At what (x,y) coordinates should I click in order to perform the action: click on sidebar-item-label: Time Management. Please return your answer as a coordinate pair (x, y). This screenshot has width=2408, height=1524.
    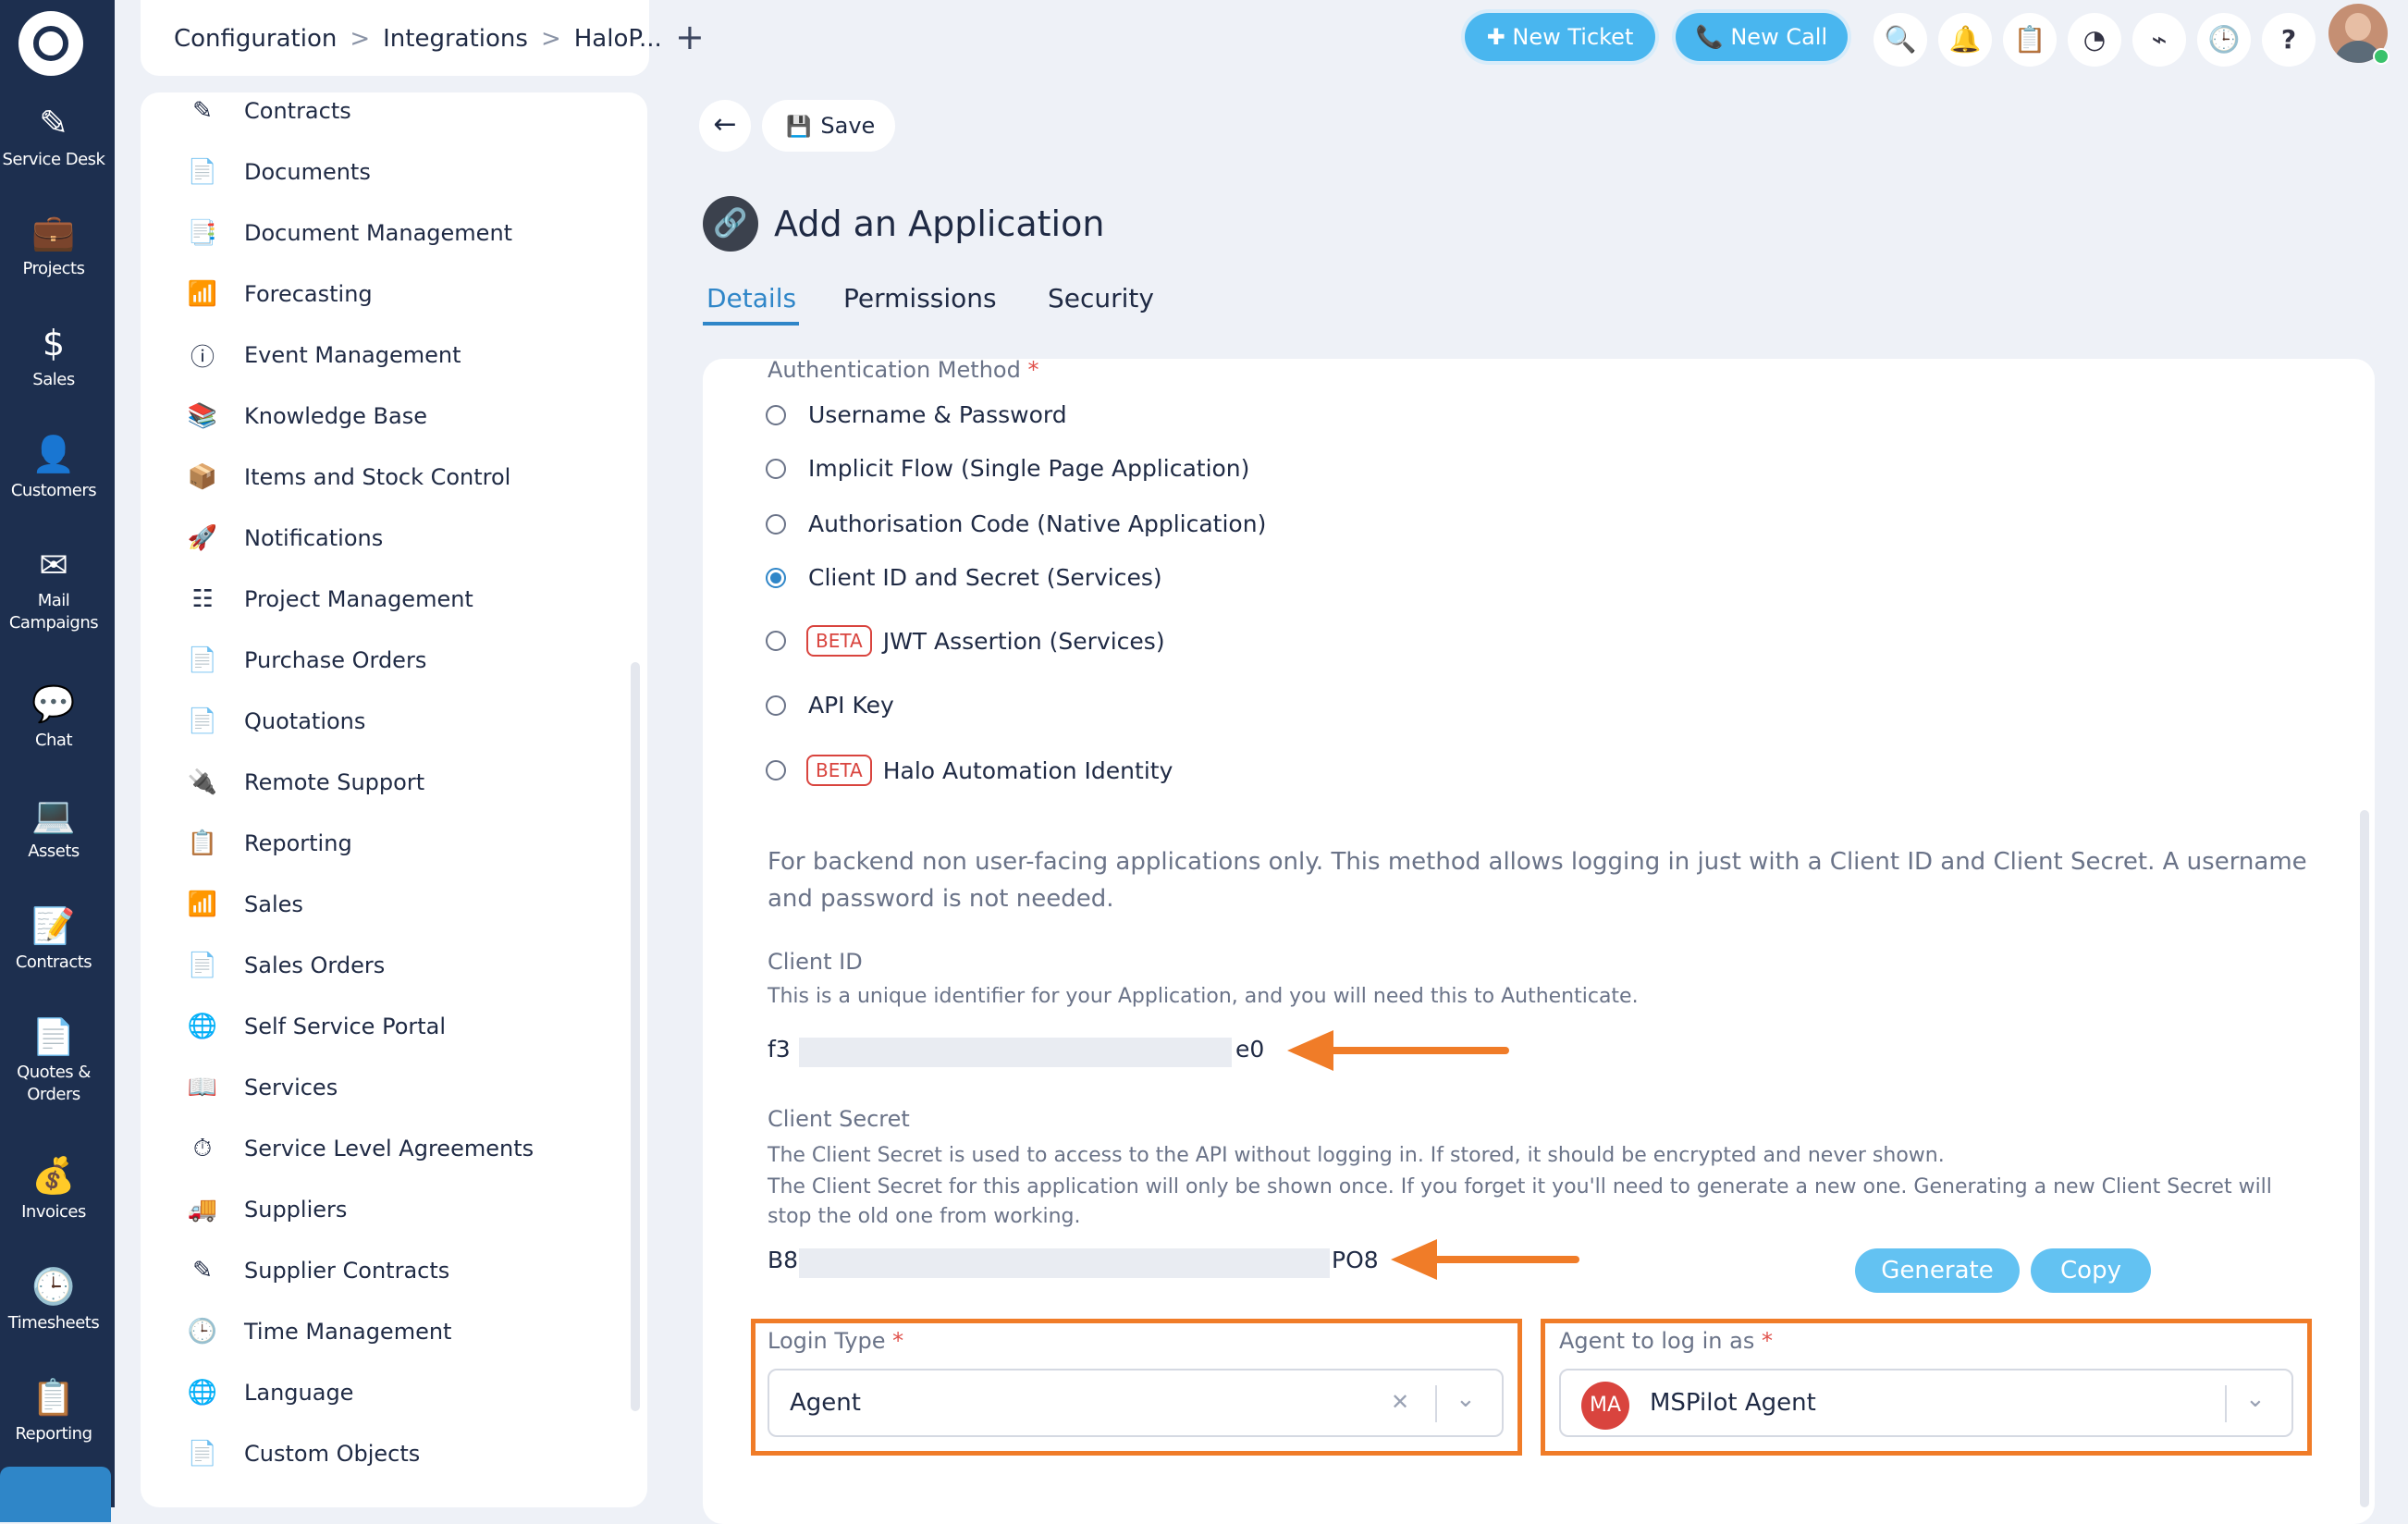
    Looking at the image, I should click on (348, 1332).